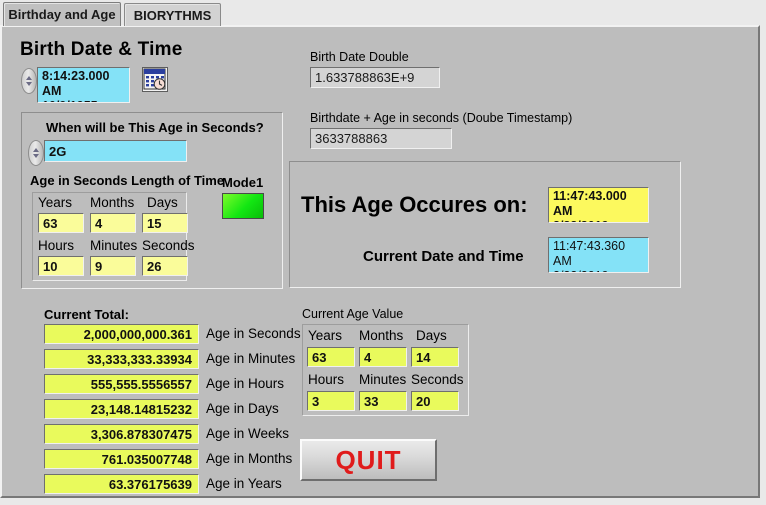 The width and height of the screenshot is (766, 505). What do you see at coordinates (353, 314) in the screenshot?
I see `current-age-title: Current Age Value` at bounding box center [353, 314].